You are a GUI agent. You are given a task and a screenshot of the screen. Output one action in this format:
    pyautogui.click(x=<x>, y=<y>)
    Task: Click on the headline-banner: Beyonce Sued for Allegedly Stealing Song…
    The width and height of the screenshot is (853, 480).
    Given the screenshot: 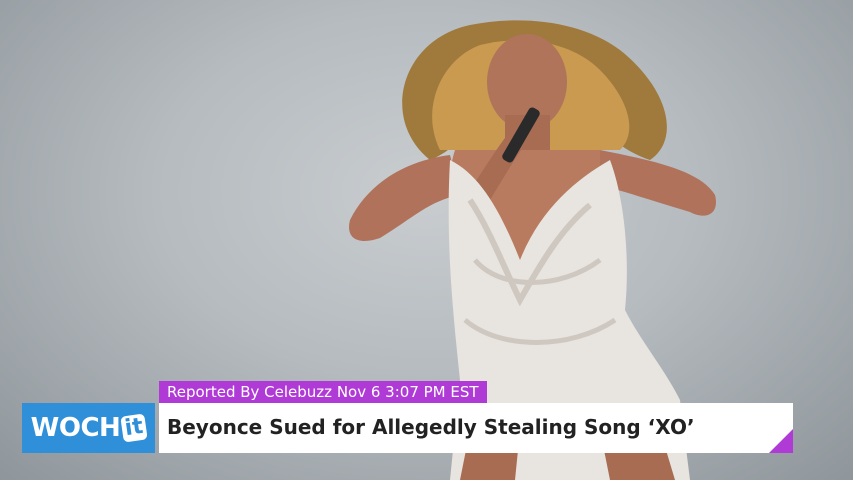 What is the action you would take?
    pyautogui.click(x=476, y=428)
    